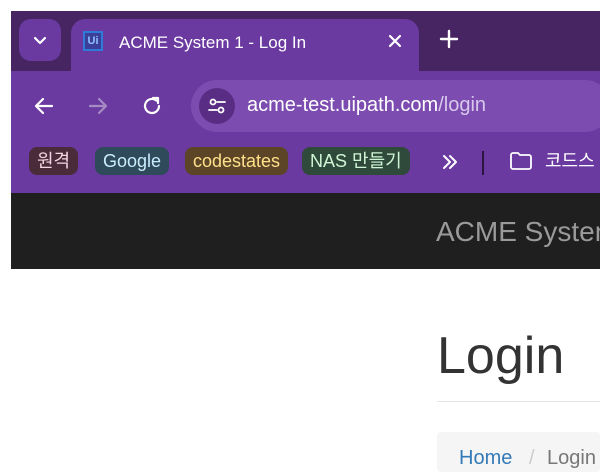 The height and width of the screenshot is (472, 600). Describe the element at coordinates (152, 106) in the screenshot. I see `reload-icon` at that location.